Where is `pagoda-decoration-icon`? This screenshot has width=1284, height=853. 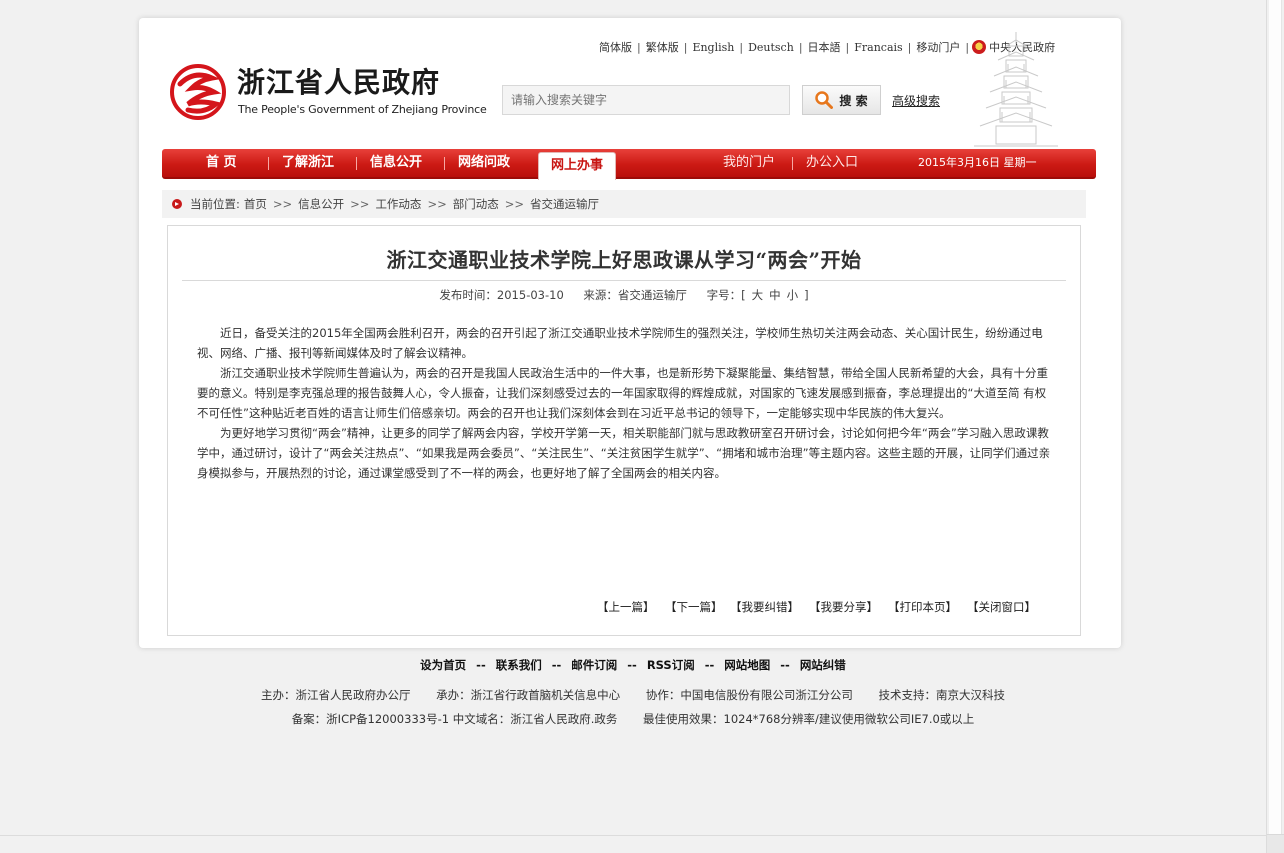
pagoda-decoration-icon is located at coordinates (1016, 89).